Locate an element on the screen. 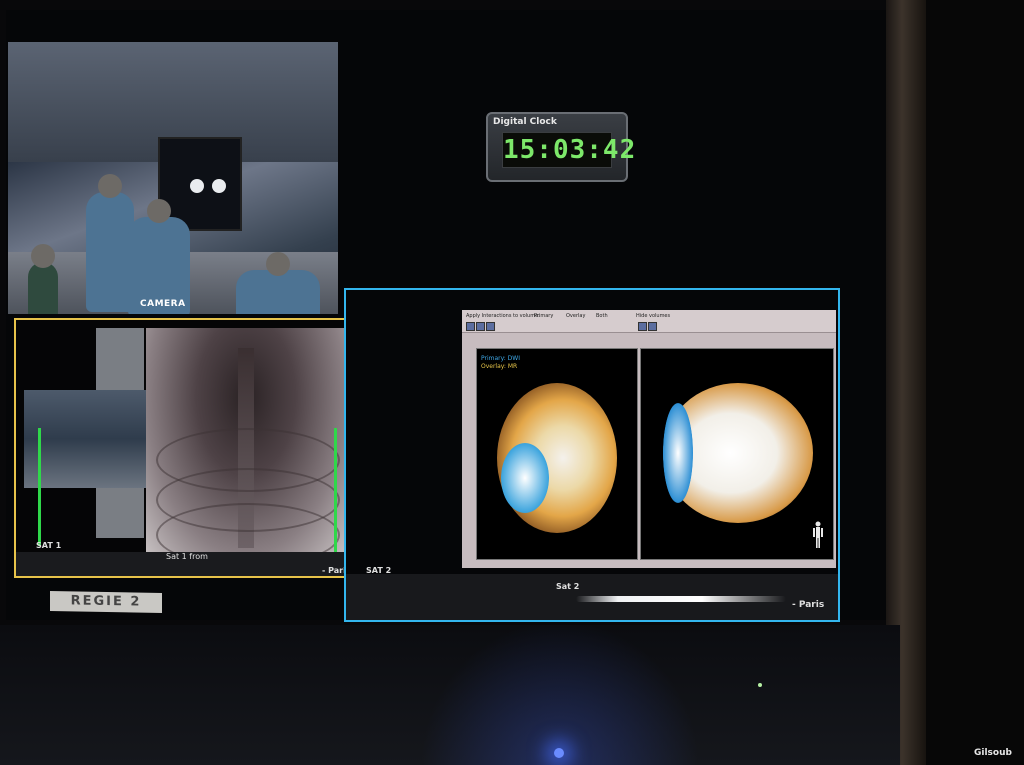  show-volume-icon is located at coordinates (652, 326).